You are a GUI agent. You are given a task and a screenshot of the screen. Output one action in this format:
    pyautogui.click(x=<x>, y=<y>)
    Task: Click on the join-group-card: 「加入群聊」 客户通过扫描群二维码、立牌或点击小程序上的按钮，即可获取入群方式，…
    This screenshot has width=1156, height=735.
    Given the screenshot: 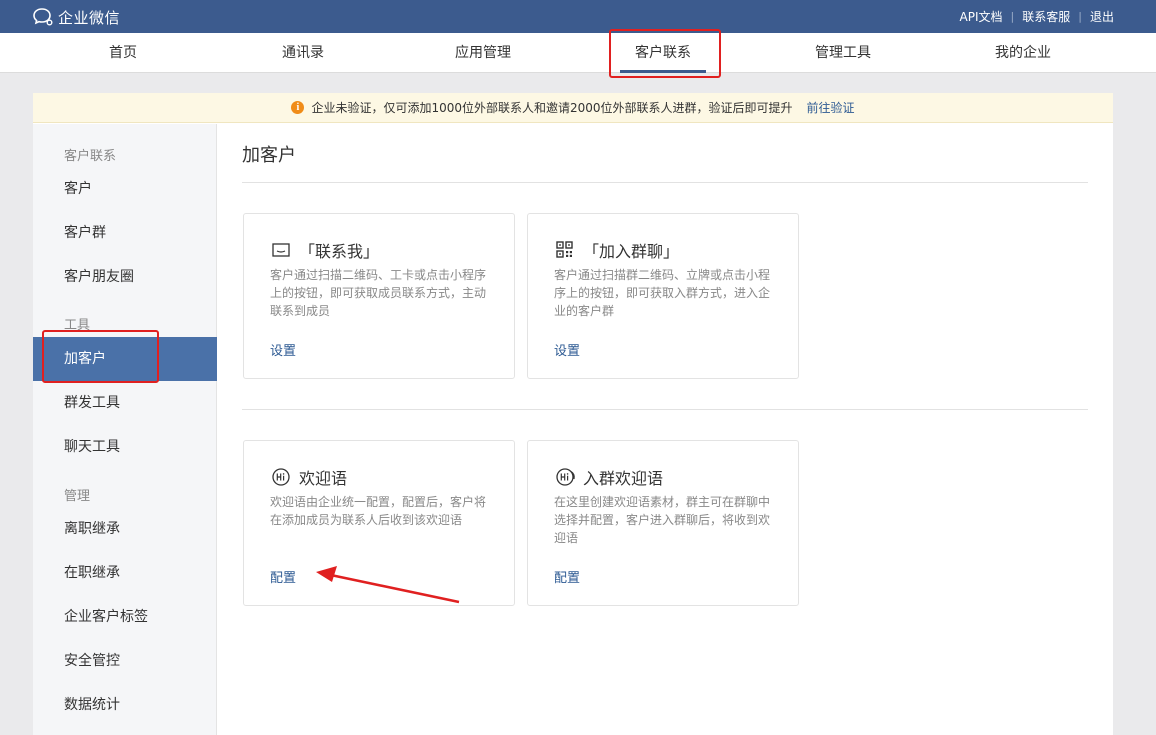 What is the action you would take?
    pyautogui.click(x=663, y=296)
    